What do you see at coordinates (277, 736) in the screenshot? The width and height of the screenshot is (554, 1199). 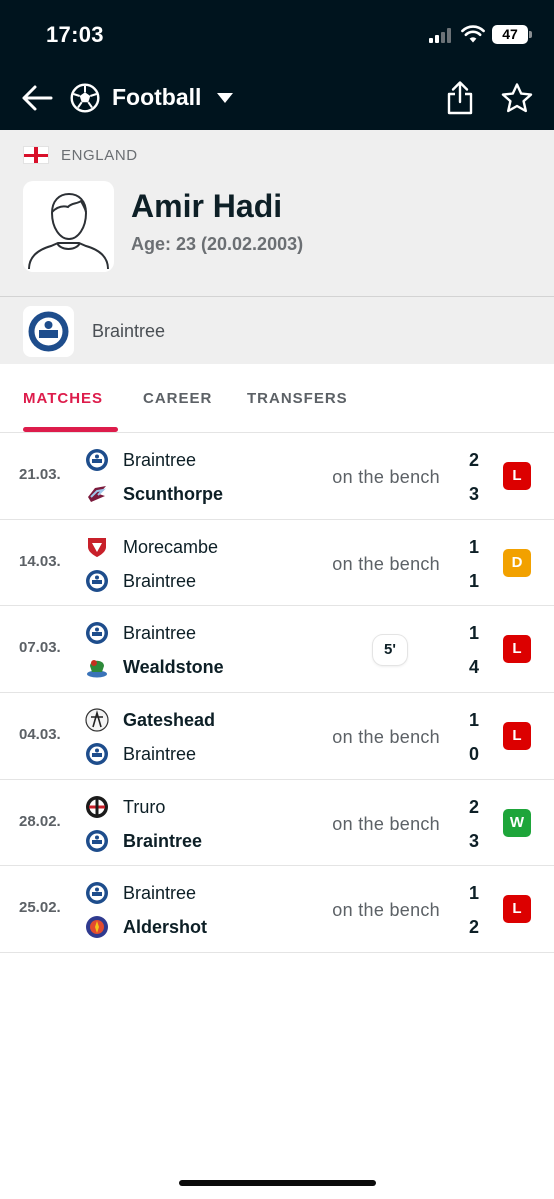 I see `match-row: 04.03. Gateshead Braintree on the bench 1 0 L` at bounding box center [277, 736].